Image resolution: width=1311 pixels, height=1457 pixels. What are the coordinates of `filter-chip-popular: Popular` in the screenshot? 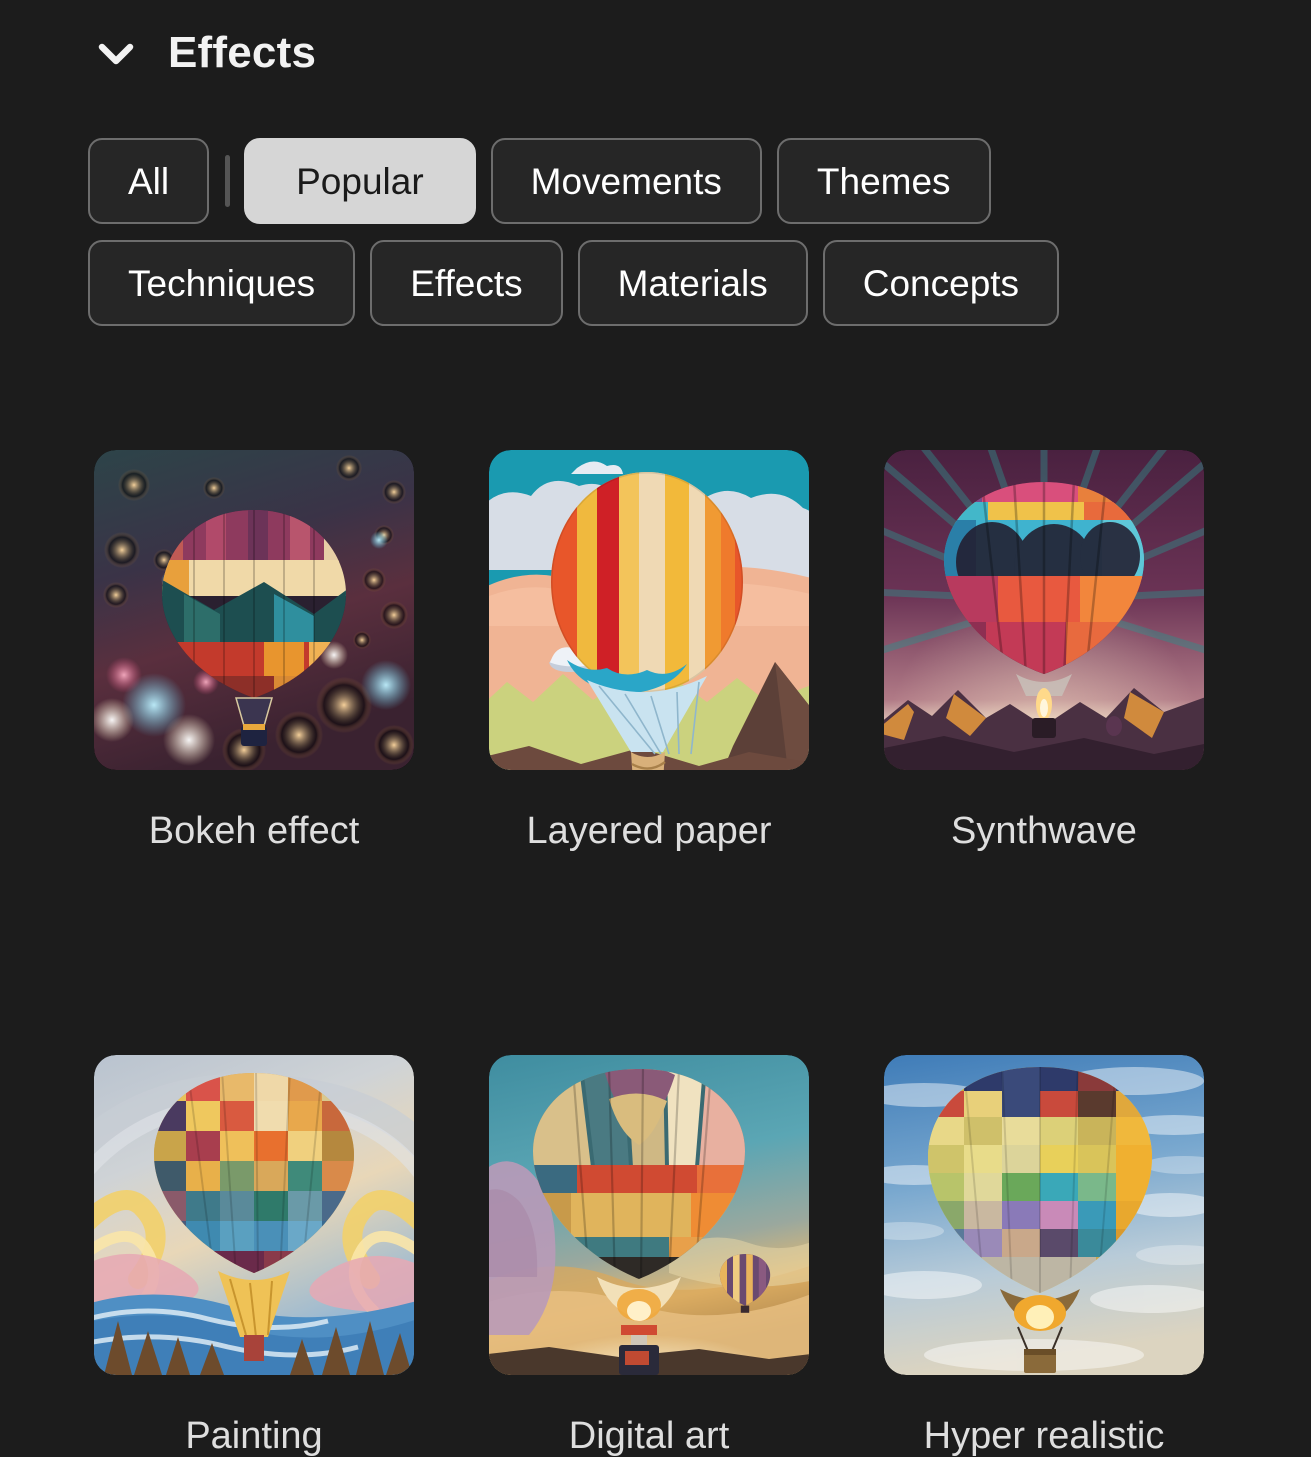 It's located at (360, 181).